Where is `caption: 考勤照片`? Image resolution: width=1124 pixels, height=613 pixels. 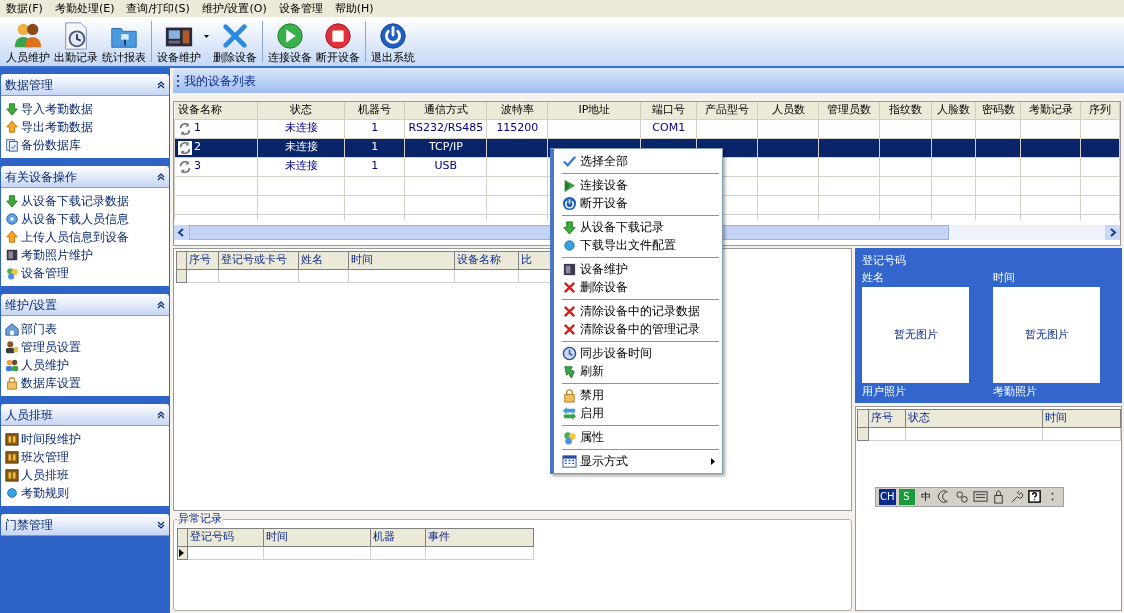 caption: 考勤照片 is located at coordinates (1015, 392).